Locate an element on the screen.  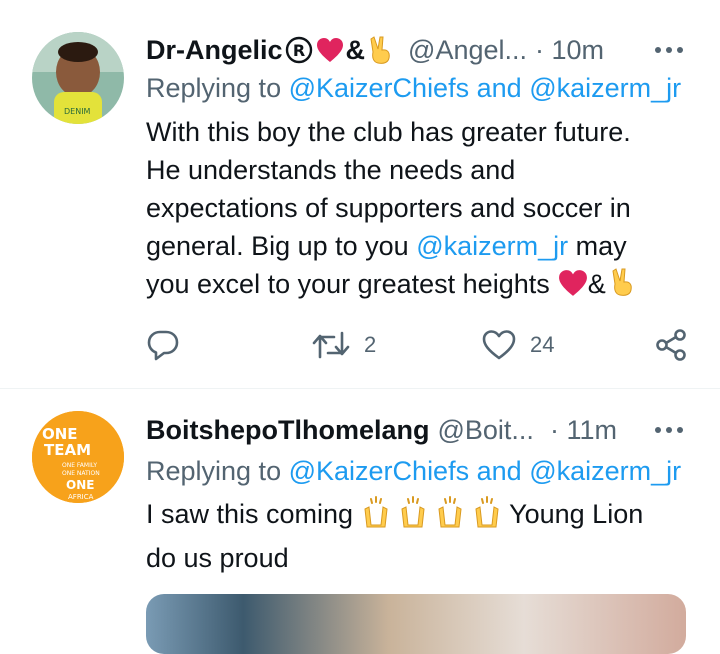
reply-button is located at coordinates (163, 345).